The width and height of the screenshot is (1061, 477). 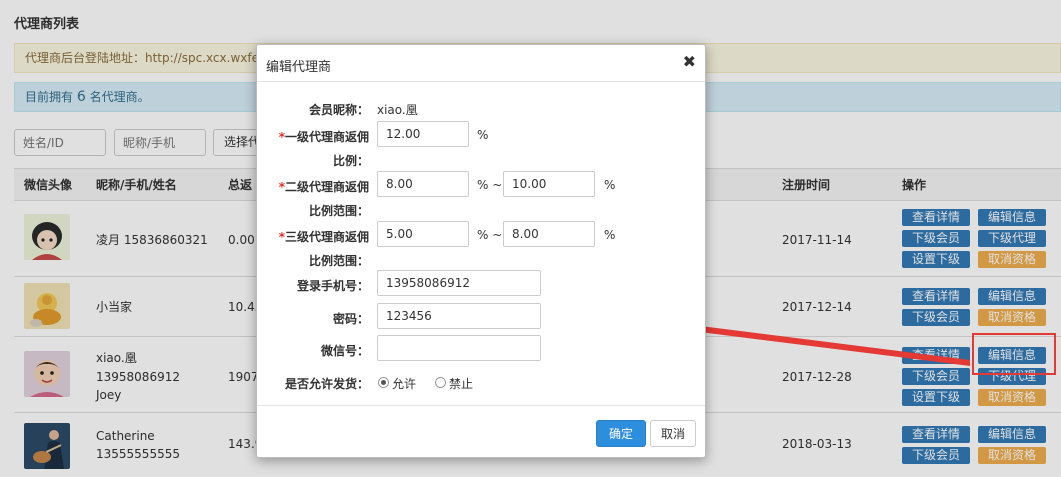 What do you see at coordinates (423, 134) in the screenshot?
I see `level1-rate-input: 12.00` at bounding box center [423, 134].